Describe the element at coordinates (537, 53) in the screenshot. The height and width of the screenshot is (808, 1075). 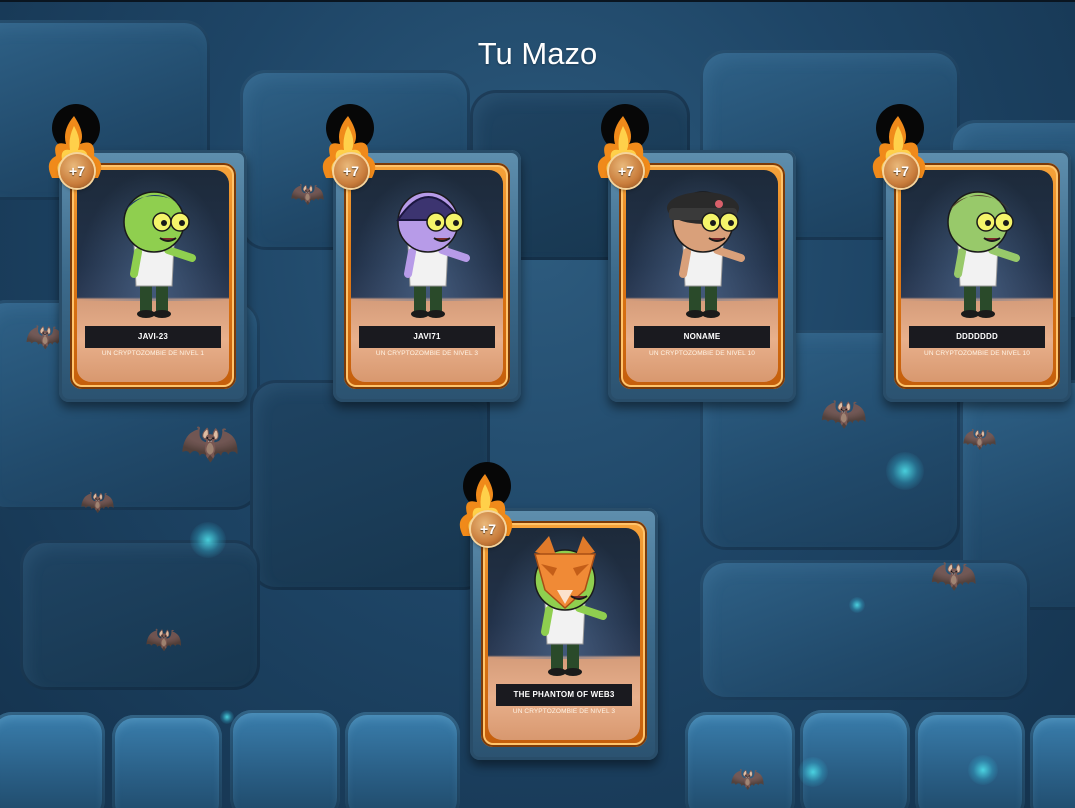
I see `page-title: Tu Mazo` at that location.